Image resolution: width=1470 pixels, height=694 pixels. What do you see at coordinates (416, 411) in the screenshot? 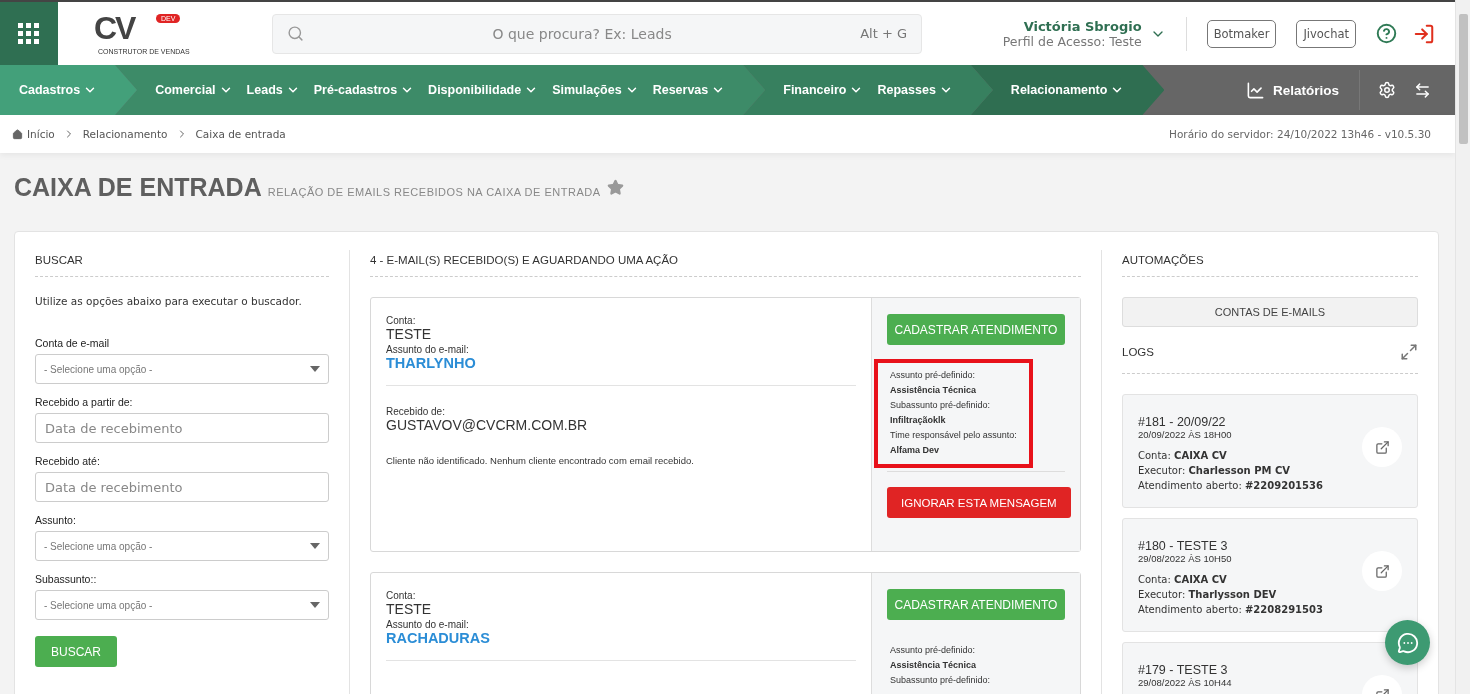
I see `field-label: Recebido de:` at bounding box center [416, 411].